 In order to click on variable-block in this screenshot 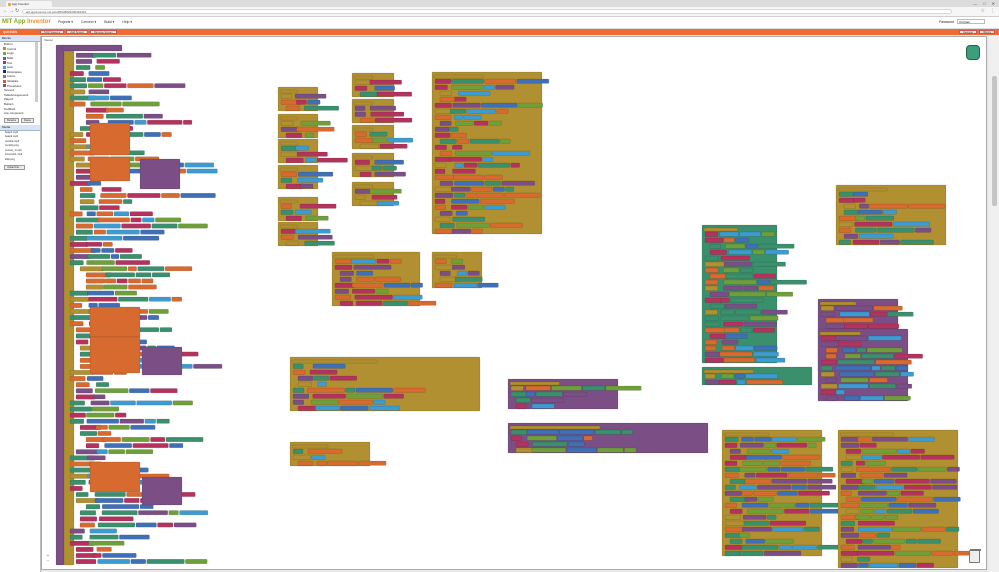, I will do `click(110, 169)`.